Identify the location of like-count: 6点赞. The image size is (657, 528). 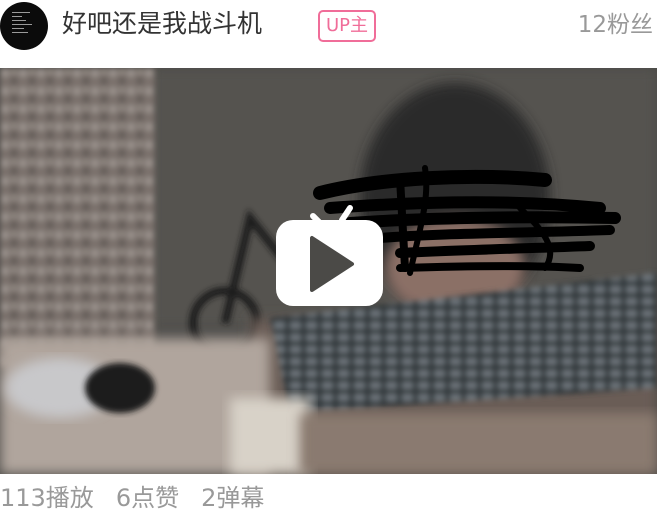
(147, 498).